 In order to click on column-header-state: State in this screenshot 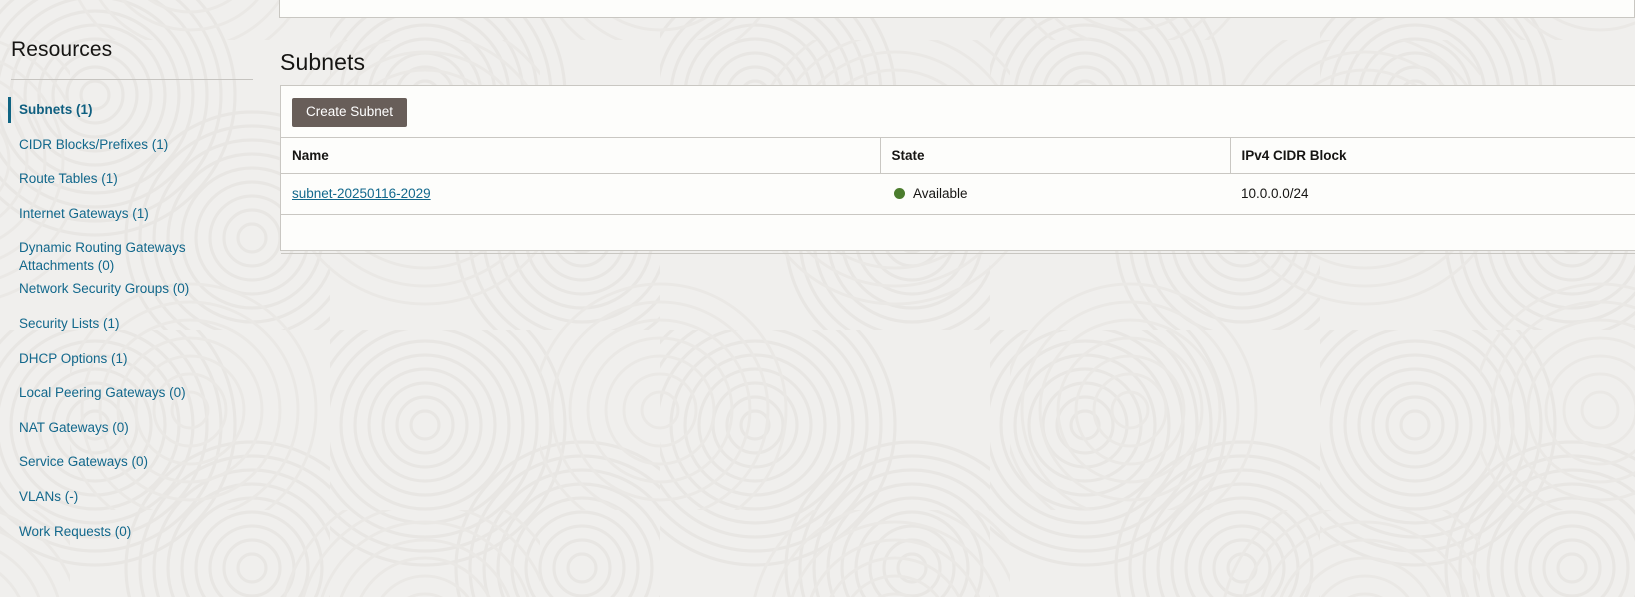, I will do `click(1054, 155)`.